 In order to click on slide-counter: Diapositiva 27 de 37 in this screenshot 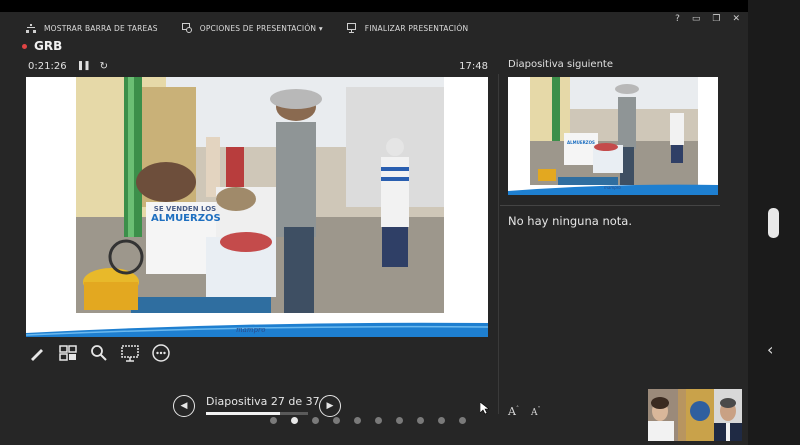, I will do `click(263, 401)`.